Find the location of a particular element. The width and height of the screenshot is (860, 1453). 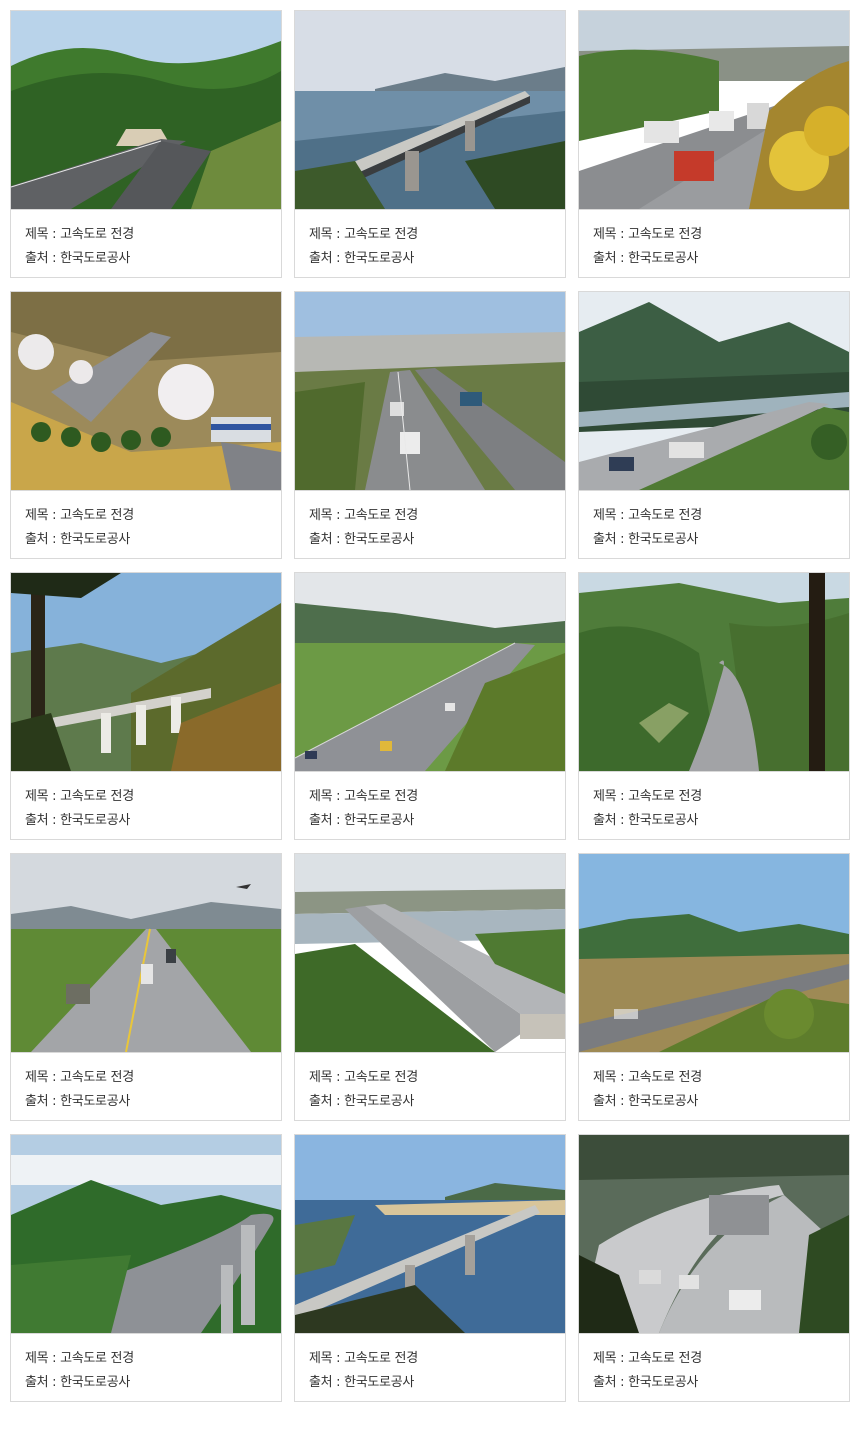

photo-valley-river-highway is located at coordinates (714, 391).